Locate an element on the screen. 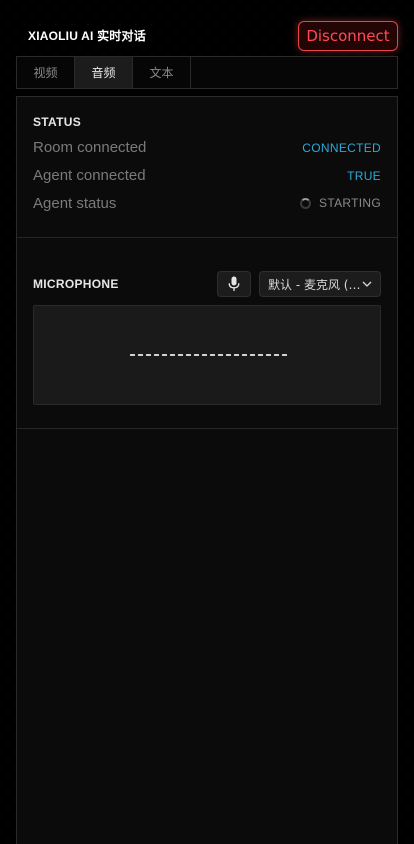  audio-visualizer is located at coordinates (207, 355).